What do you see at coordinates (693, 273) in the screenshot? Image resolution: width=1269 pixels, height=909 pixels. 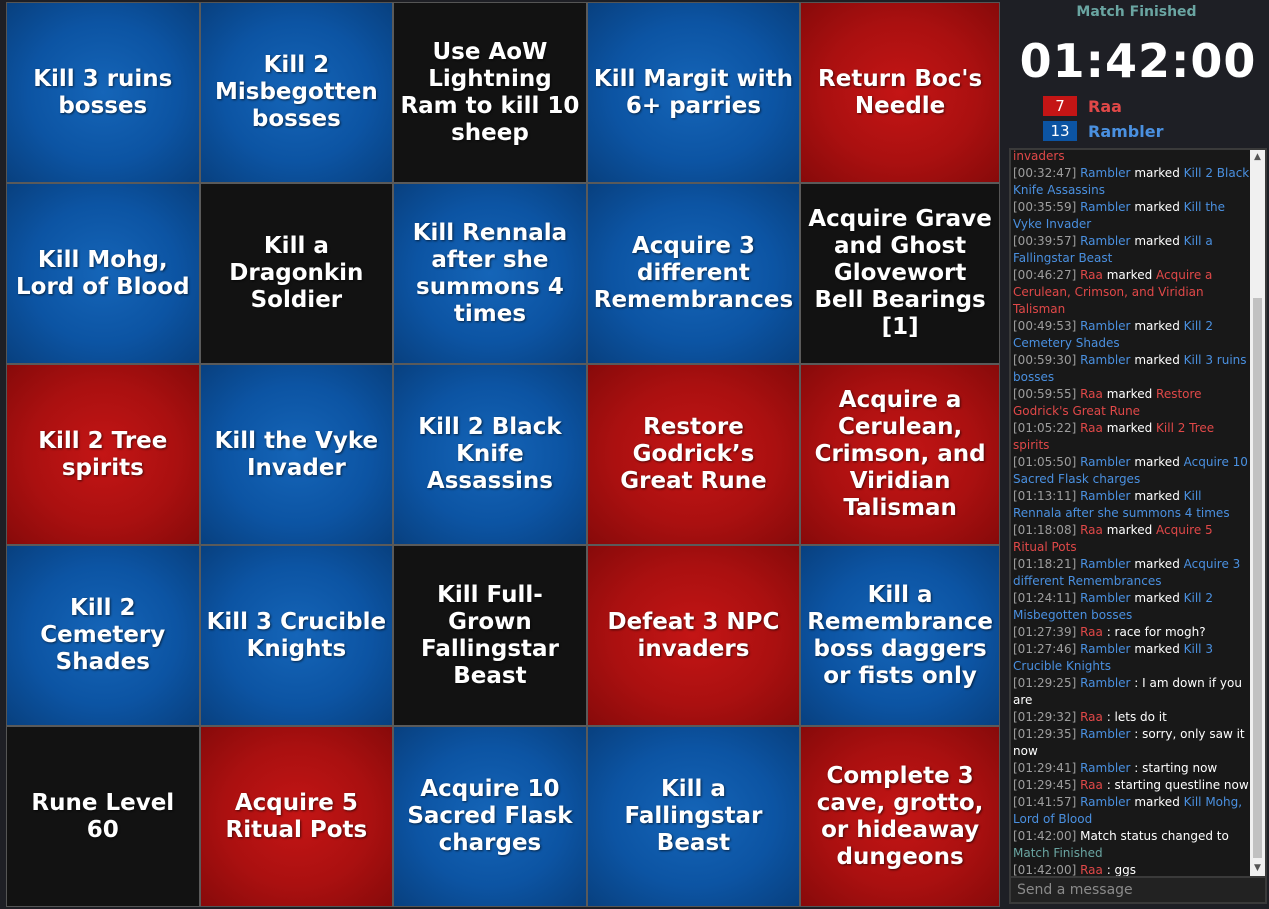 I see `bingo-cell: Acquire 3 different Remembrances` at bounding box center [693, 273].